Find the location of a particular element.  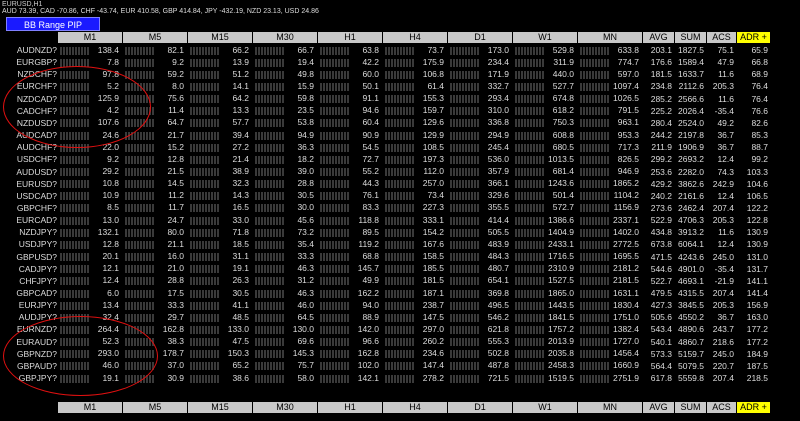

avg-value: 505.6 is located at coordinates (661, 317).